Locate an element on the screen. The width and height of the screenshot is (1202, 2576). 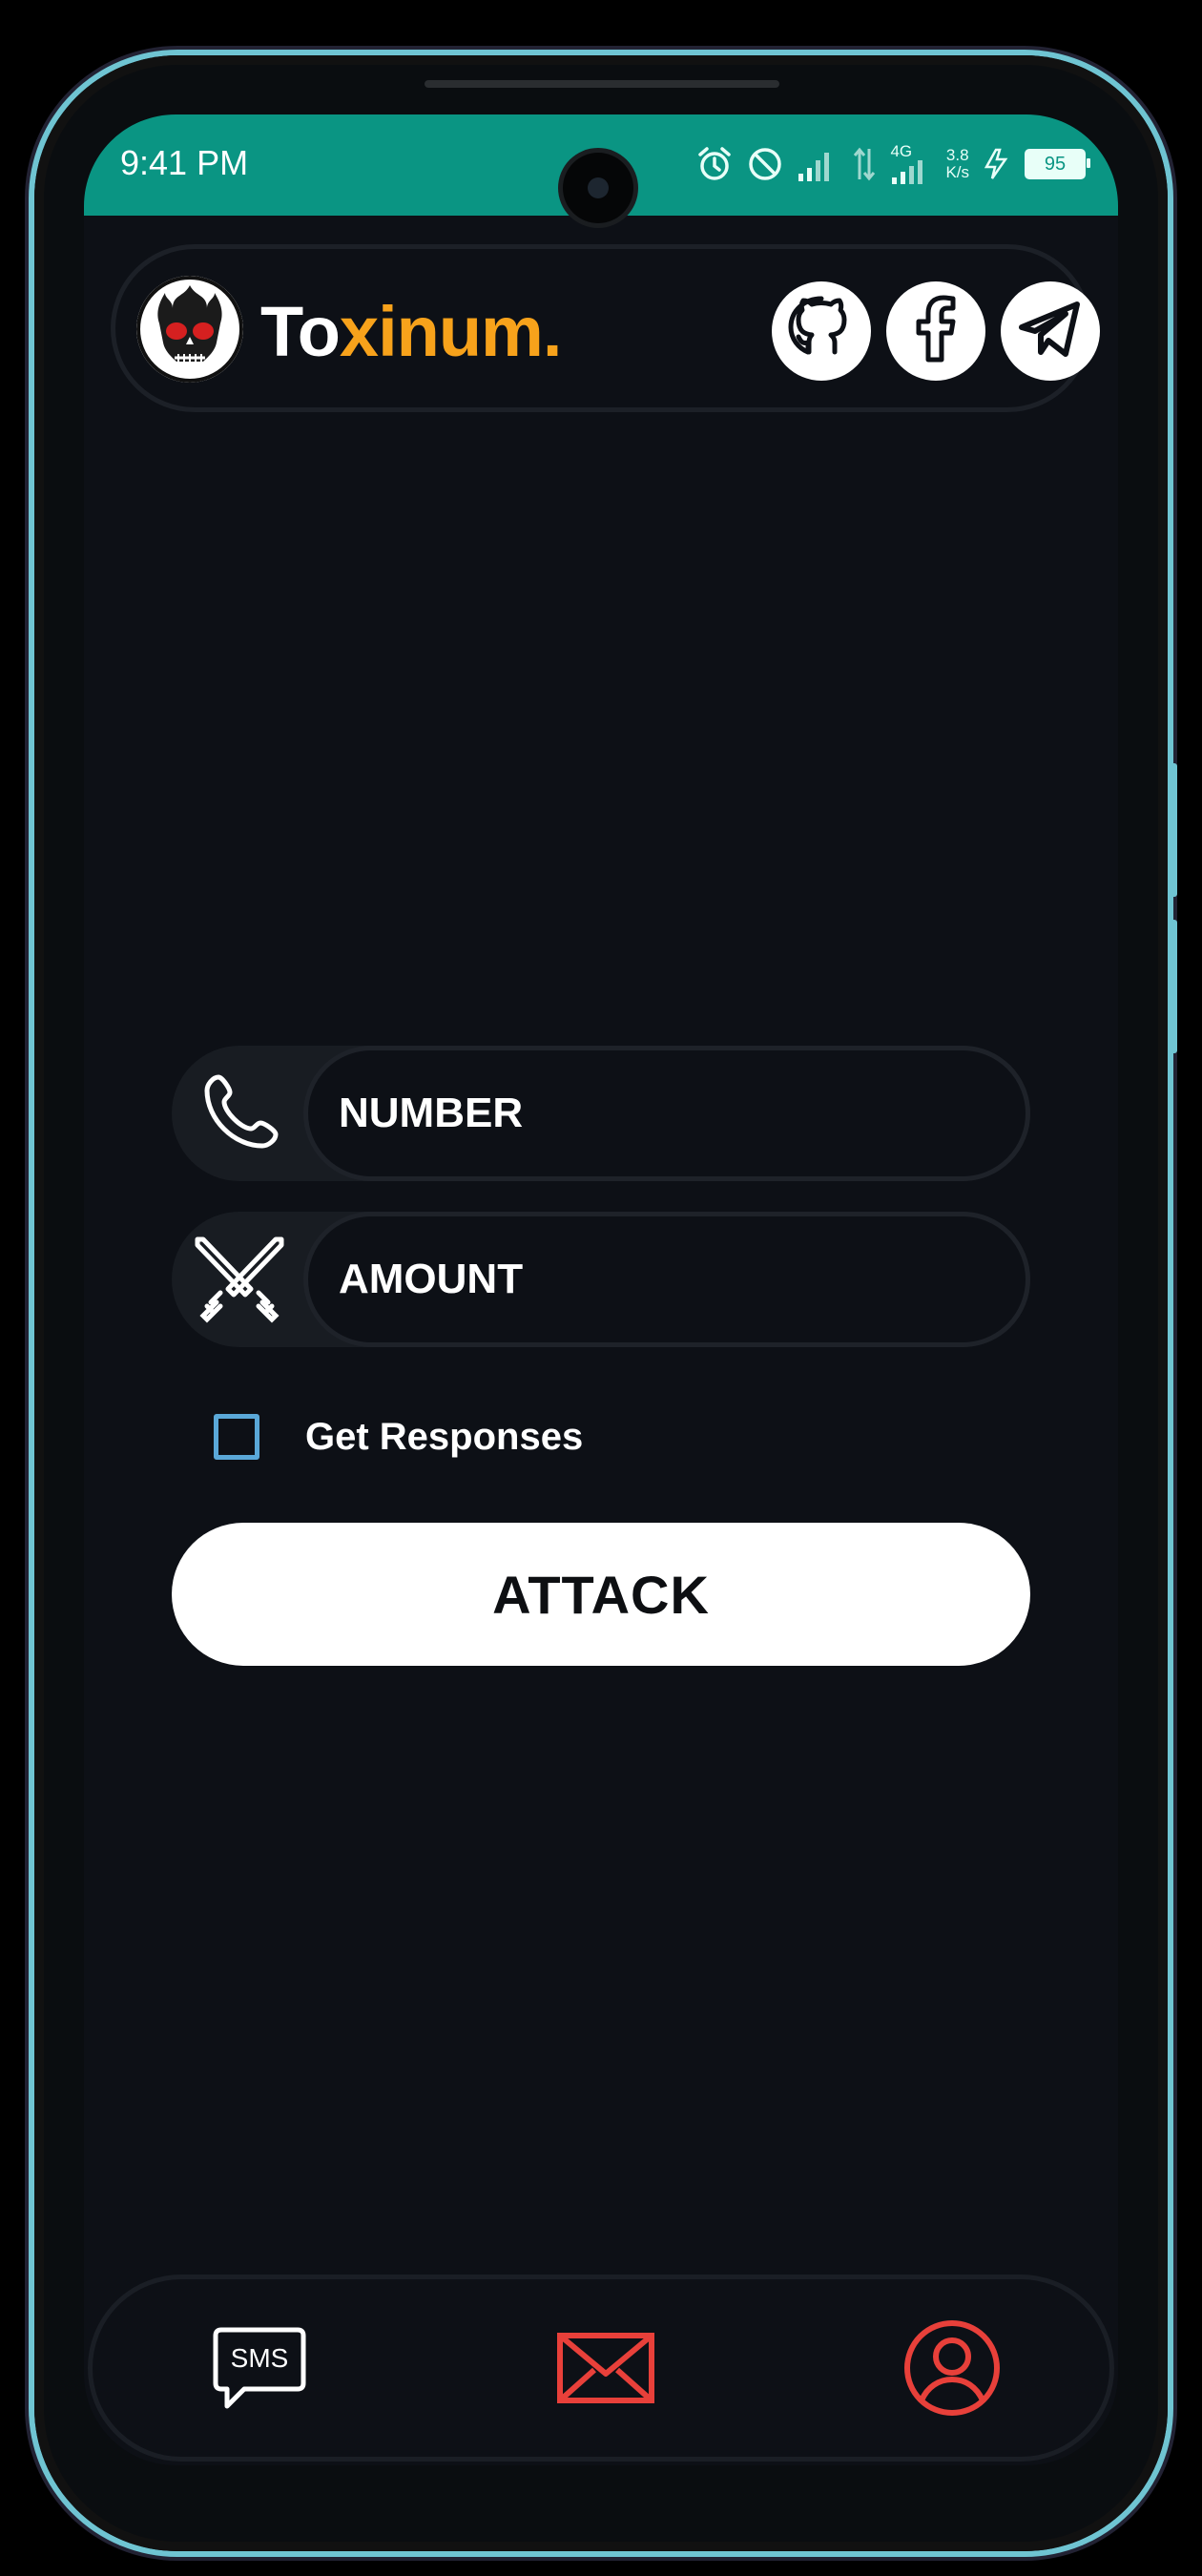
nav-sms: SMS is located at coordinates (259, 2369).